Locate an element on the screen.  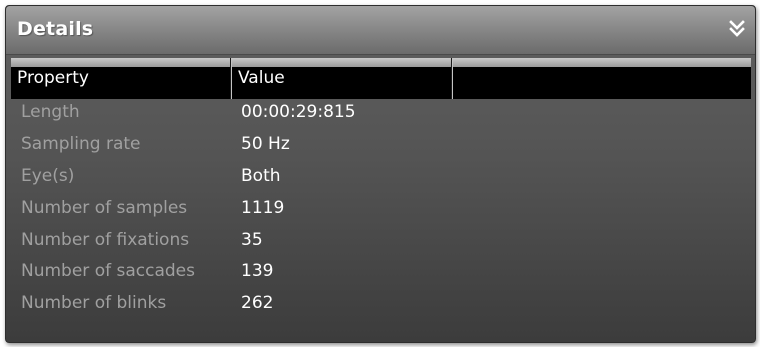
property-cell: Number of saccades is located at coordinates (108, 271).